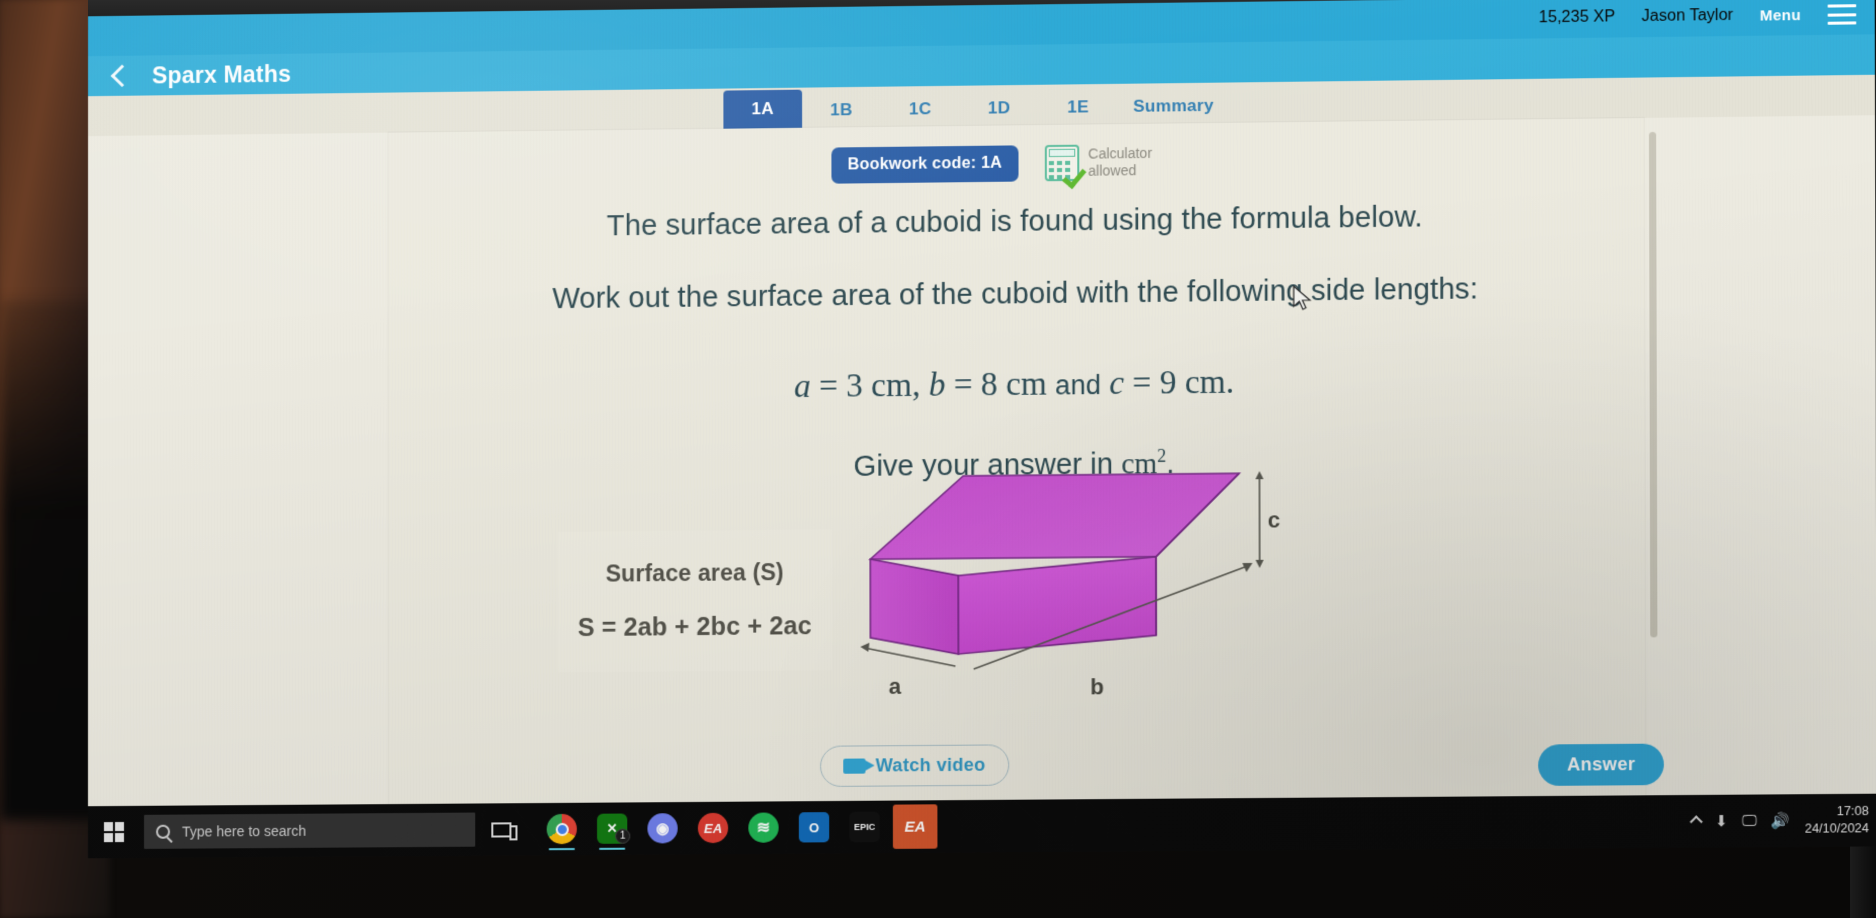 Image resolution: width=1876 pixels, height=918 pixels. What do you see at coordinates (896, 386) in the screenshot?
I see `unit-a: cm,` at bounding box center [896, 386].